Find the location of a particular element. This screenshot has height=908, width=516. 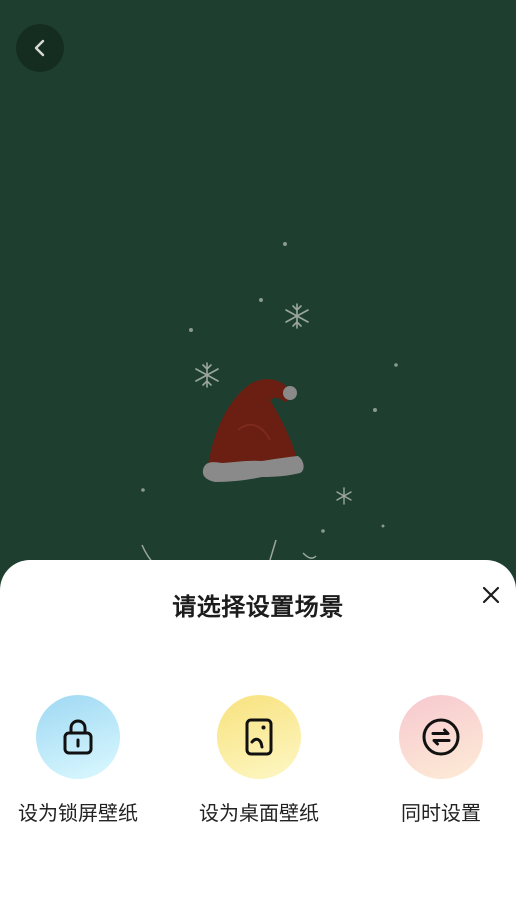

sheet-title: 请选择设置场景 is located at coordinates (258, 607).